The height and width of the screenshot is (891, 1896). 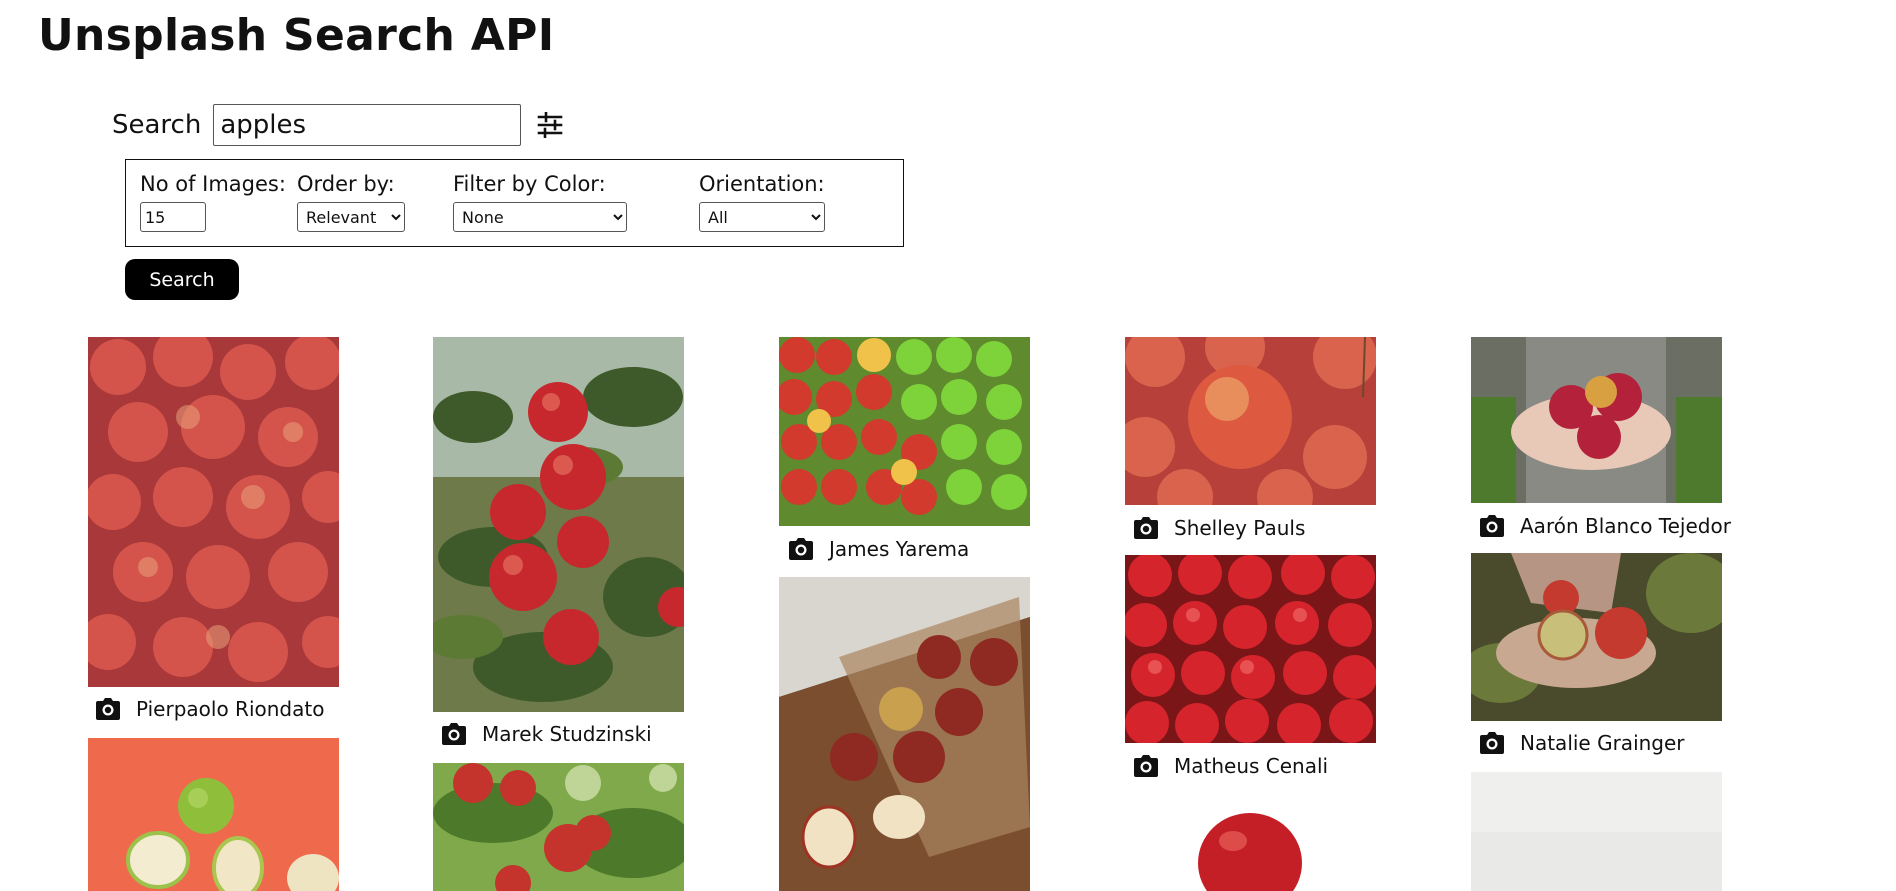 What do you see at coordinates (762, 217) in the screenshot?
I see `orientation-select: All` at bounding box center [762, 217].